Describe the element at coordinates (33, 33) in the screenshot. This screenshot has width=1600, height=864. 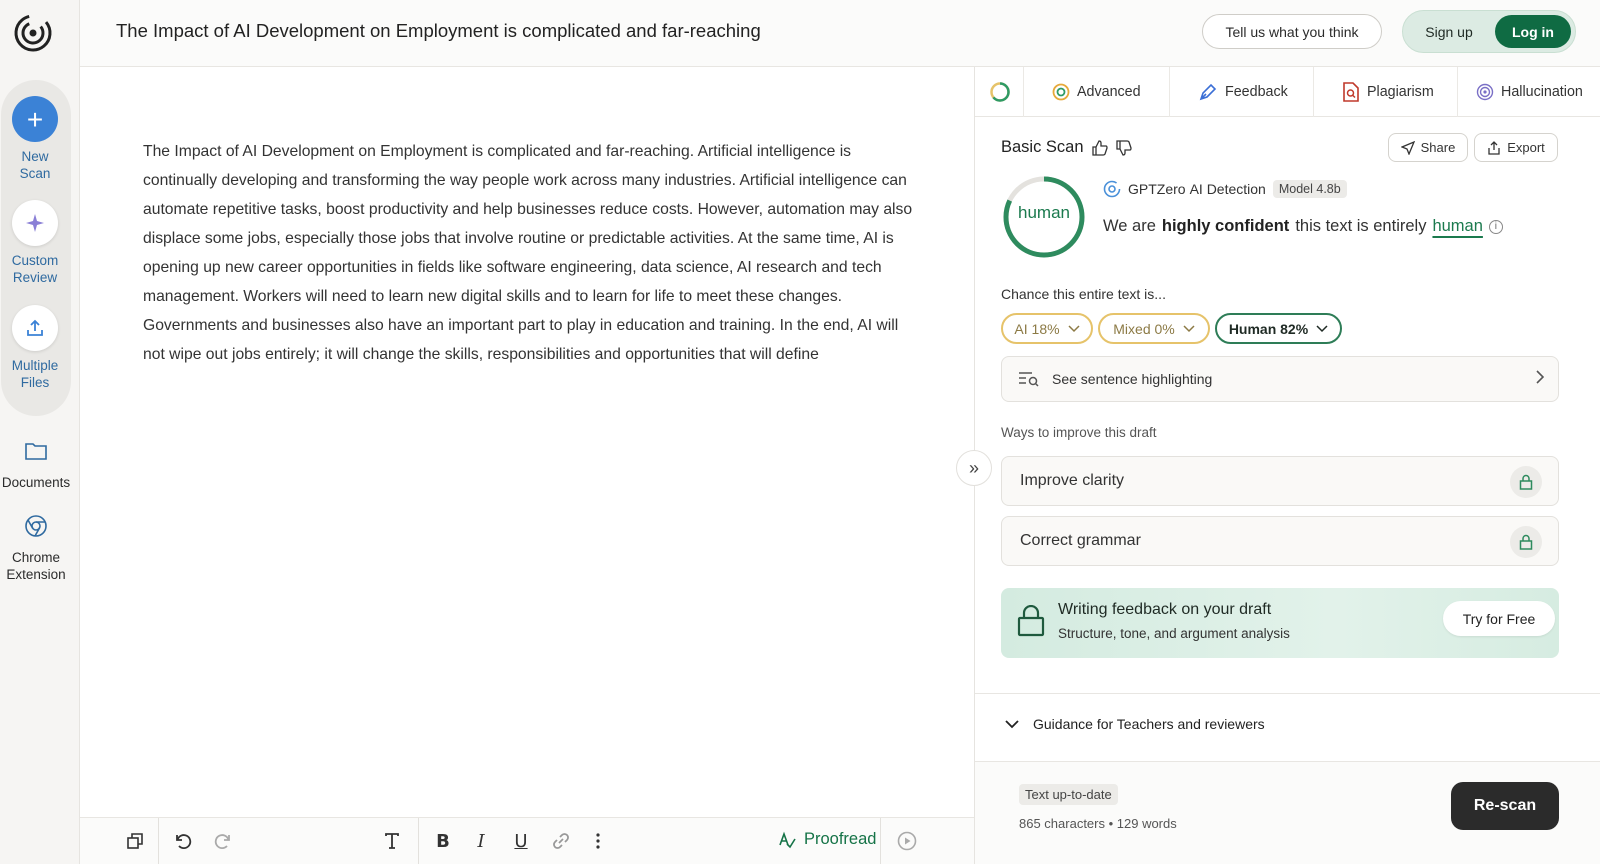
I see `gptzero-logo-icon` at that location.